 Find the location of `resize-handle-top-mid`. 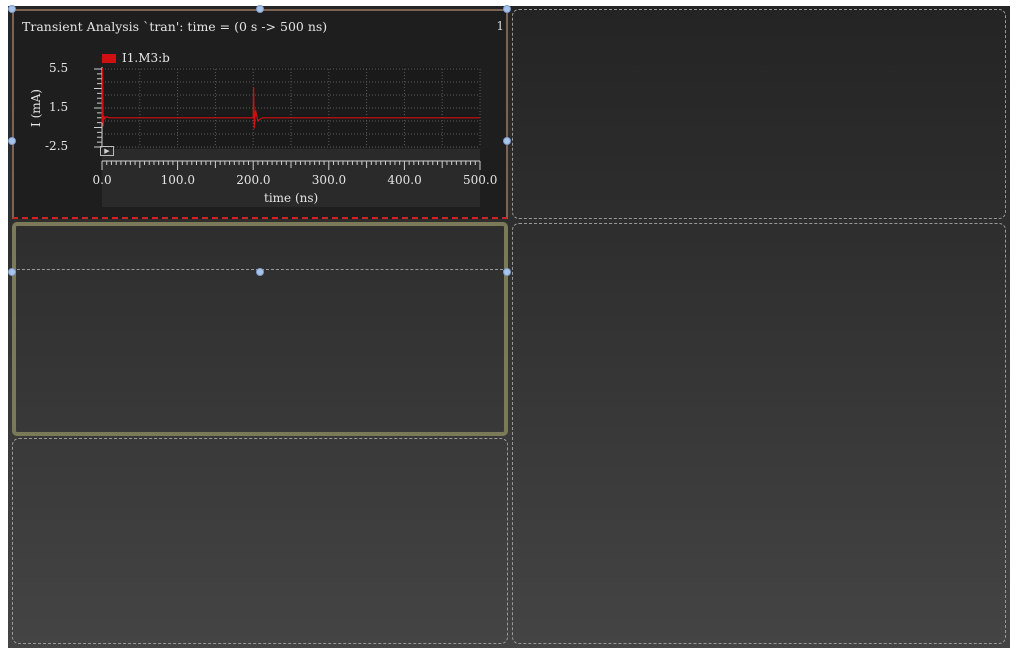

resize-handle-top-mid is located at coordinates (260, 9).